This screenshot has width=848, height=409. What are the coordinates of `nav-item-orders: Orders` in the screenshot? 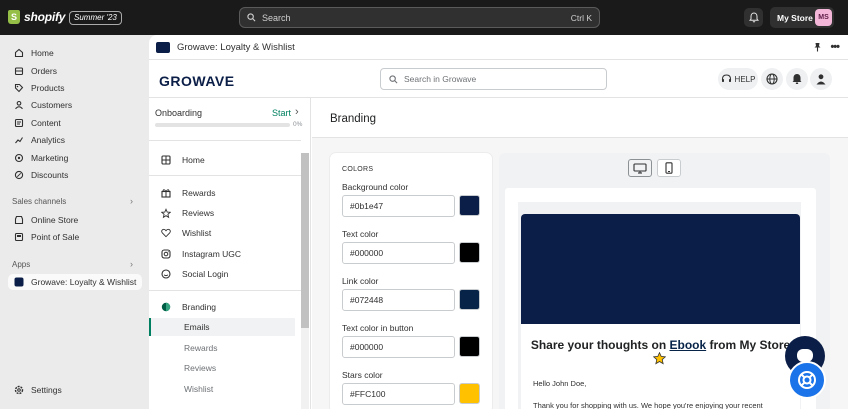 It's located at (75, 71).